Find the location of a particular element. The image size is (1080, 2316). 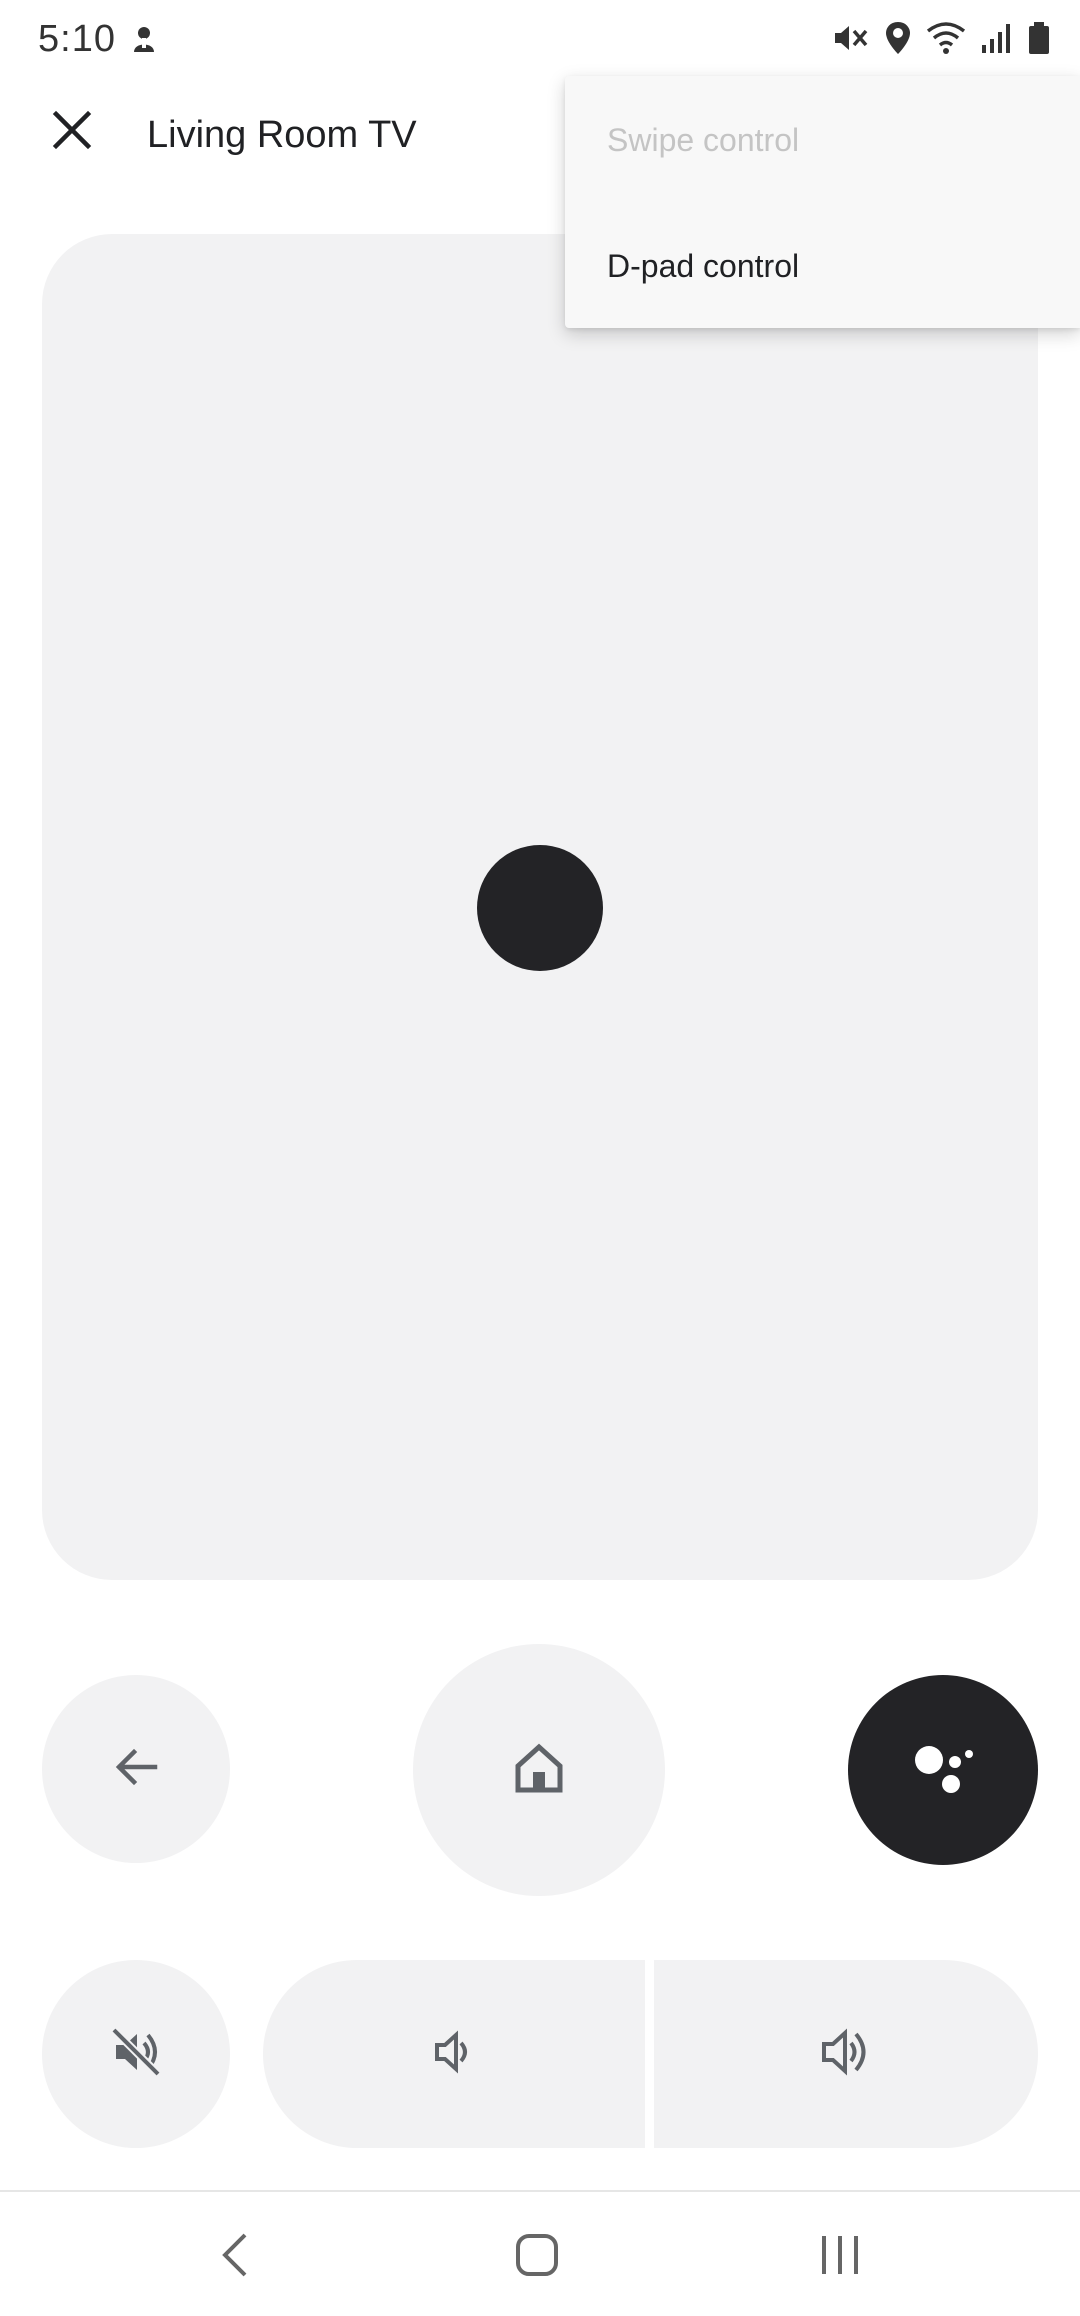

menu-item-dpad-control: D-pad control is located at coordinates (703, 266).